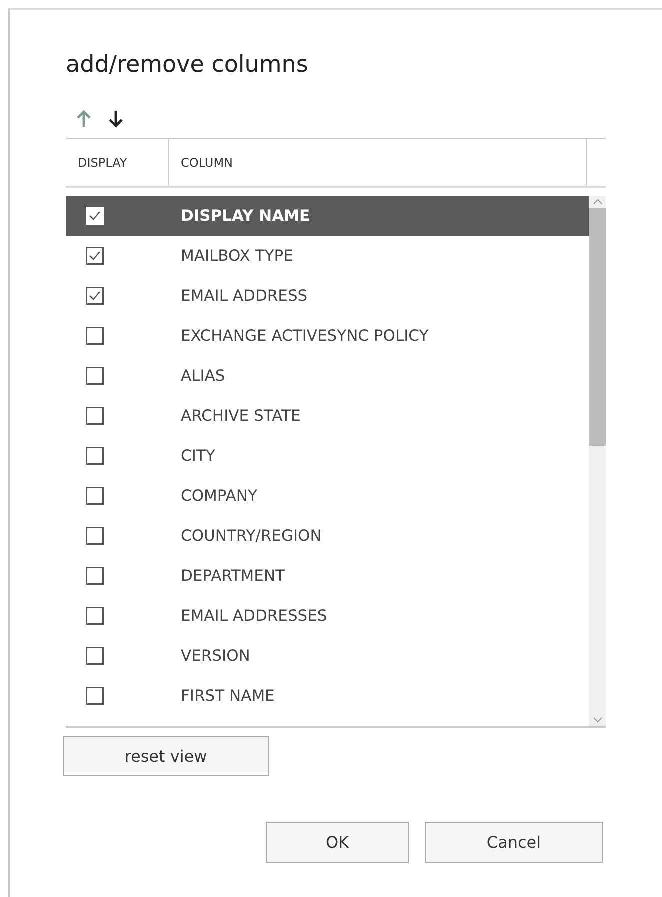 The height and width of the screenshot is (897, 662). I want to click on column-name: COMPANY, so click(219, 496).